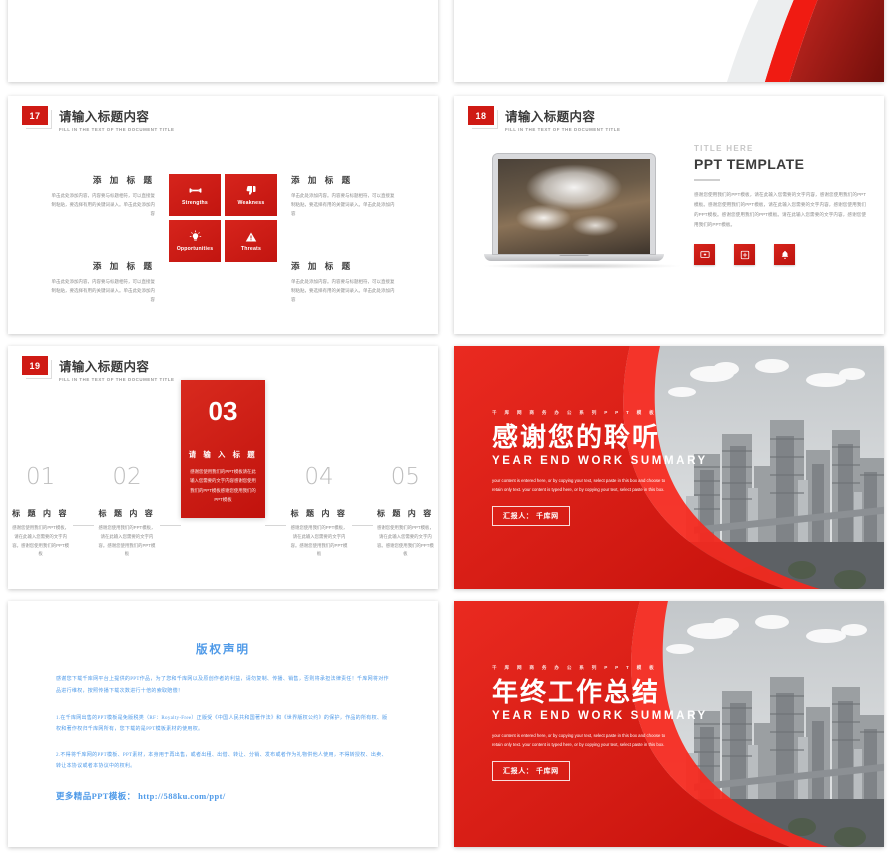 The image size is (892, 853). Describe the element at coordinates (223, 454) in the screenshot. I see `step-heading: 请 输 入 标 题` at that location.